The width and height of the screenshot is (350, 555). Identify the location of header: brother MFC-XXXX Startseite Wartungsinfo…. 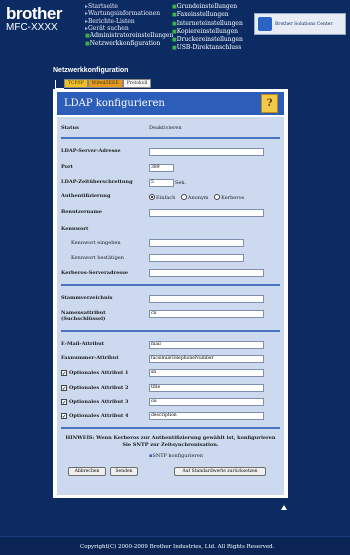
(175, 26).